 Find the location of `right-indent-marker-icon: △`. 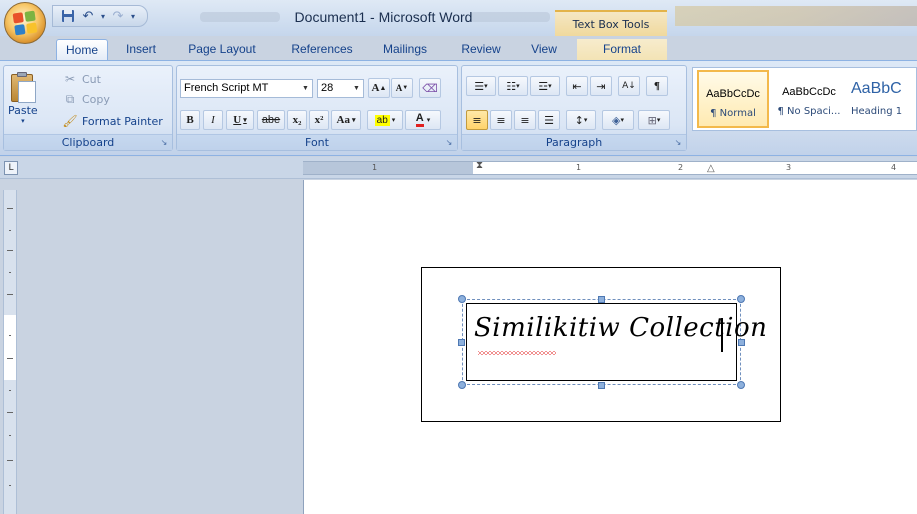

right-indent-marker-icon: △ is located at coordinates (711, 168).